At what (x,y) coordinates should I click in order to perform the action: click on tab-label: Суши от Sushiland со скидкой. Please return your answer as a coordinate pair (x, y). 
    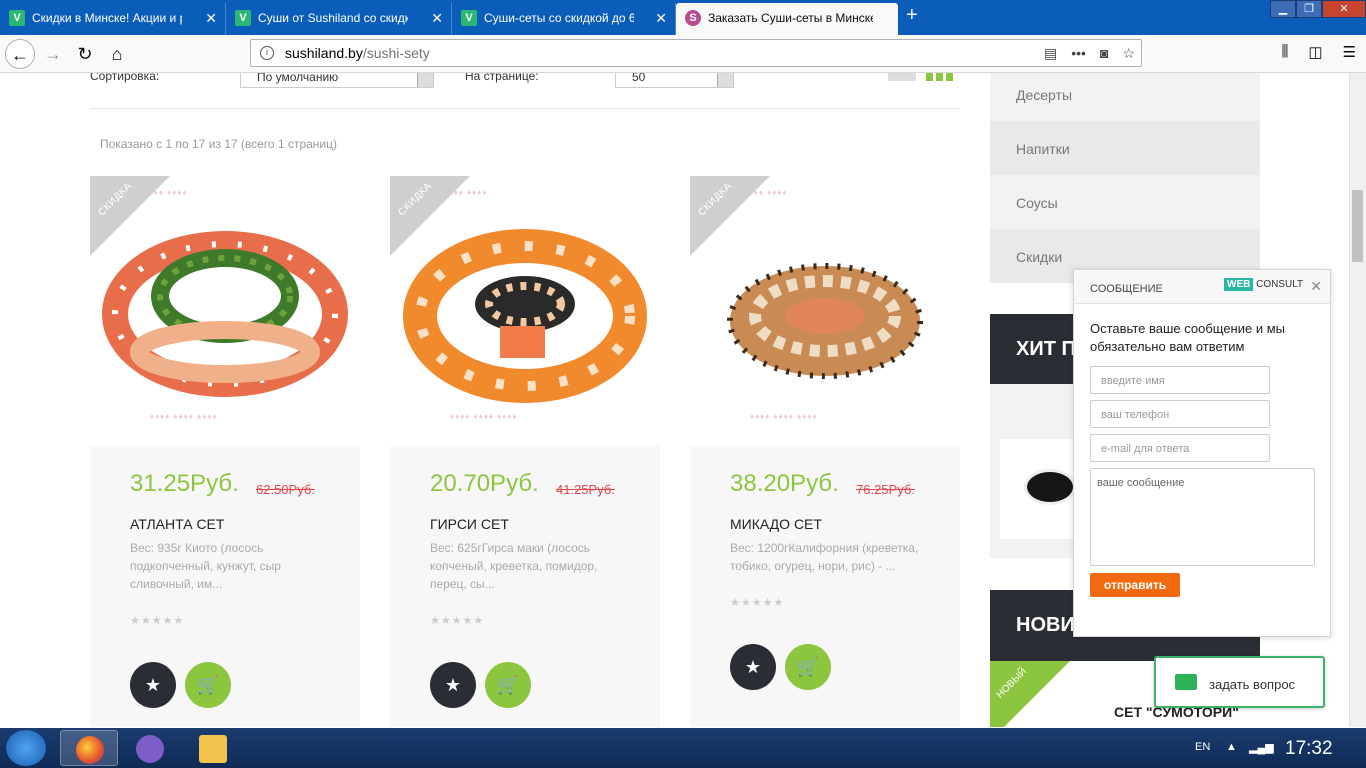
    Looking at the image, I should click on (333, 18).